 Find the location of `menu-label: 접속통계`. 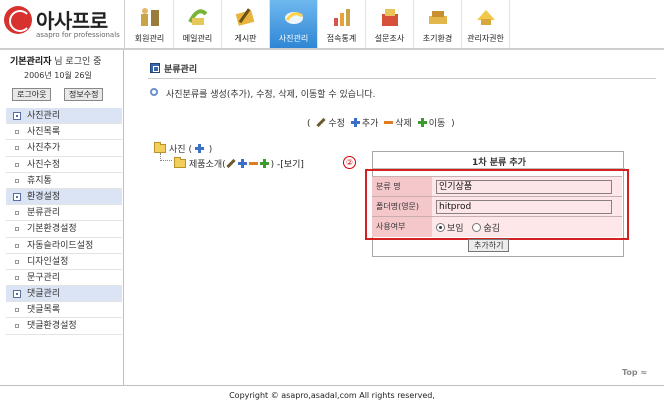

menu-label: 접속통계 is located at coordinates (341, 38).